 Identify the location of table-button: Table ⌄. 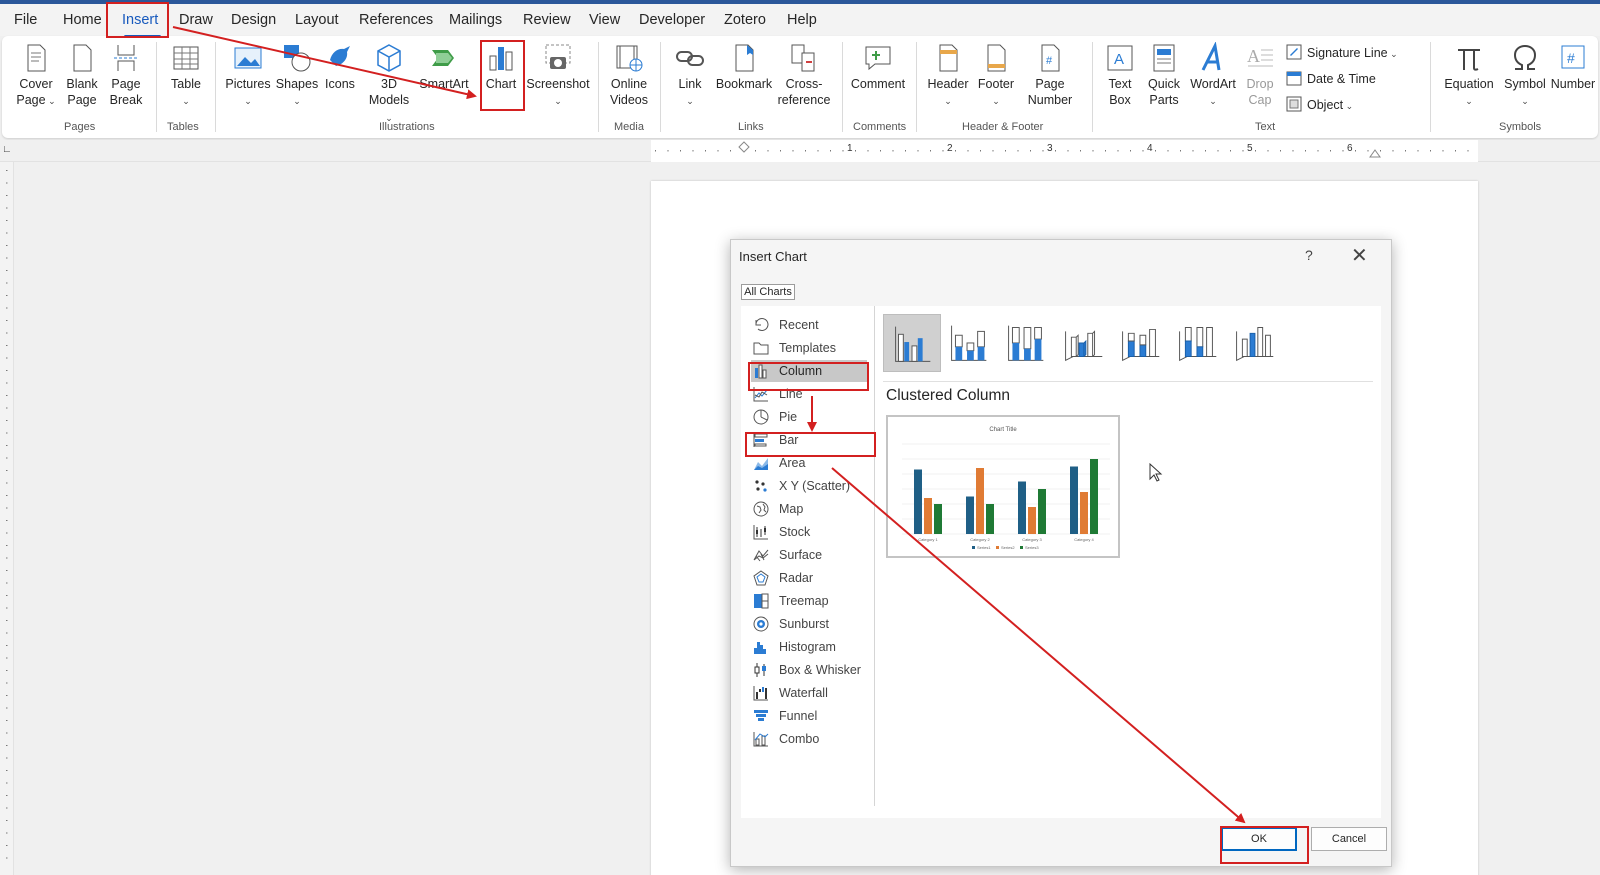
(186, 75).